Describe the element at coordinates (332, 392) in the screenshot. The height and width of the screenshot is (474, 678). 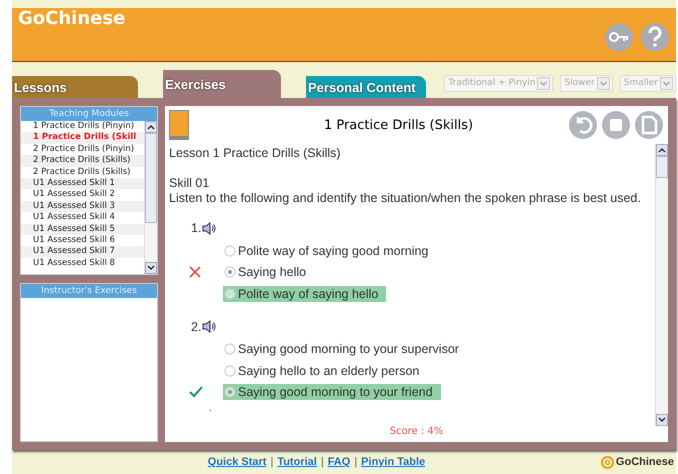
I see `answer-option: Saying good morning to your friend` at that location.